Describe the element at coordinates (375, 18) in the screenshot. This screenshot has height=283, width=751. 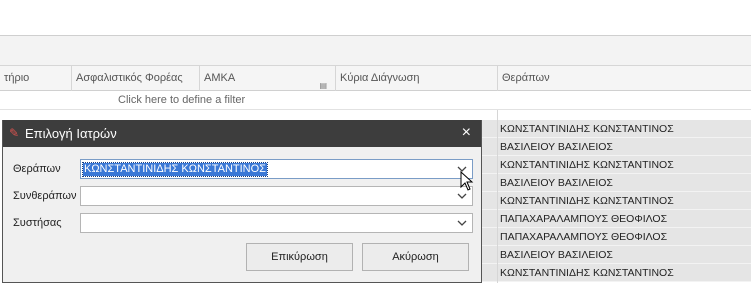
I see `toolbar-area` at that location.